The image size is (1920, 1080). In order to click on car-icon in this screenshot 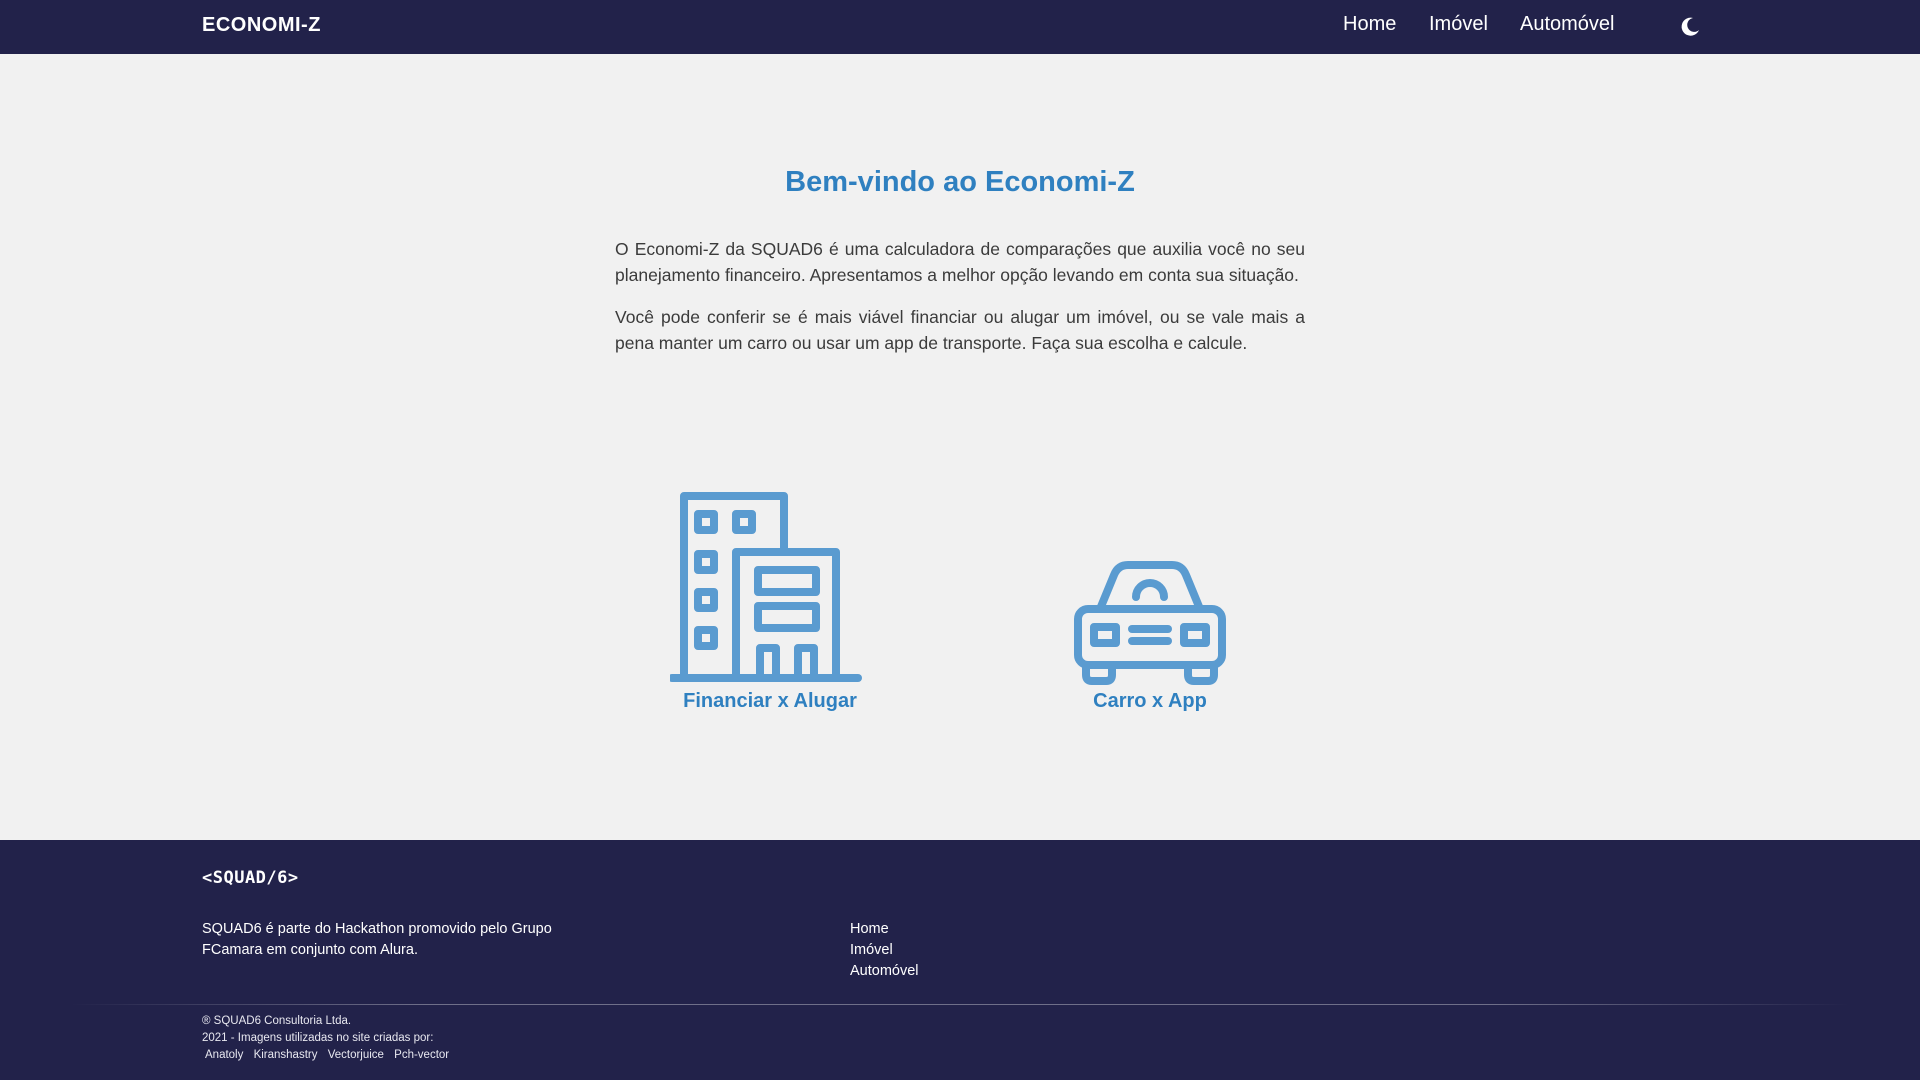, I will do `click(1150, 623)`.